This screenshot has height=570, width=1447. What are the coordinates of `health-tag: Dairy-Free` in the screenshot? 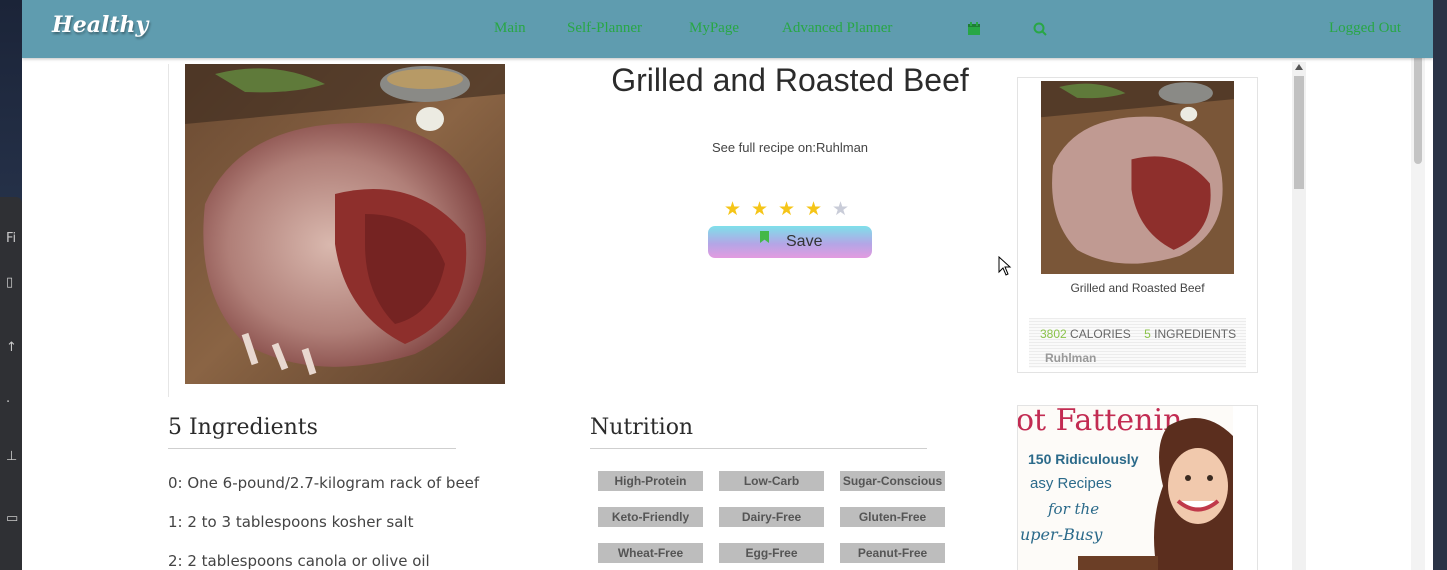 It's located at (771, 517).